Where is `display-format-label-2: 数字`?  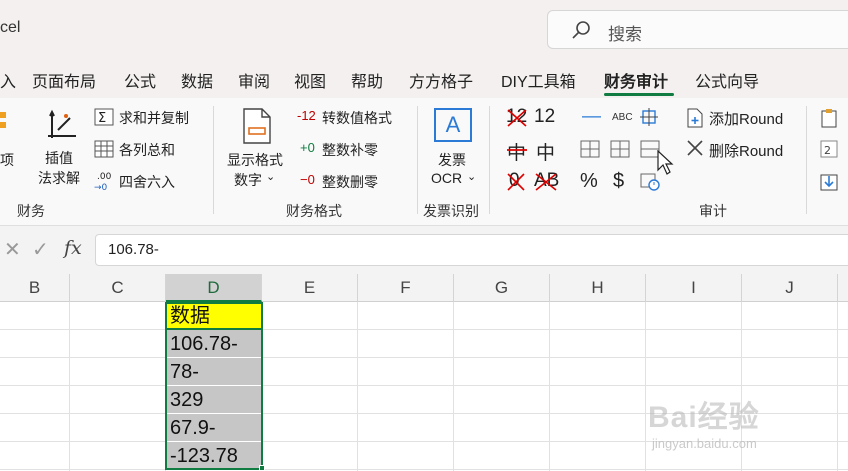 display-format-label-2: 数字 is located at coordinates (248, 180).